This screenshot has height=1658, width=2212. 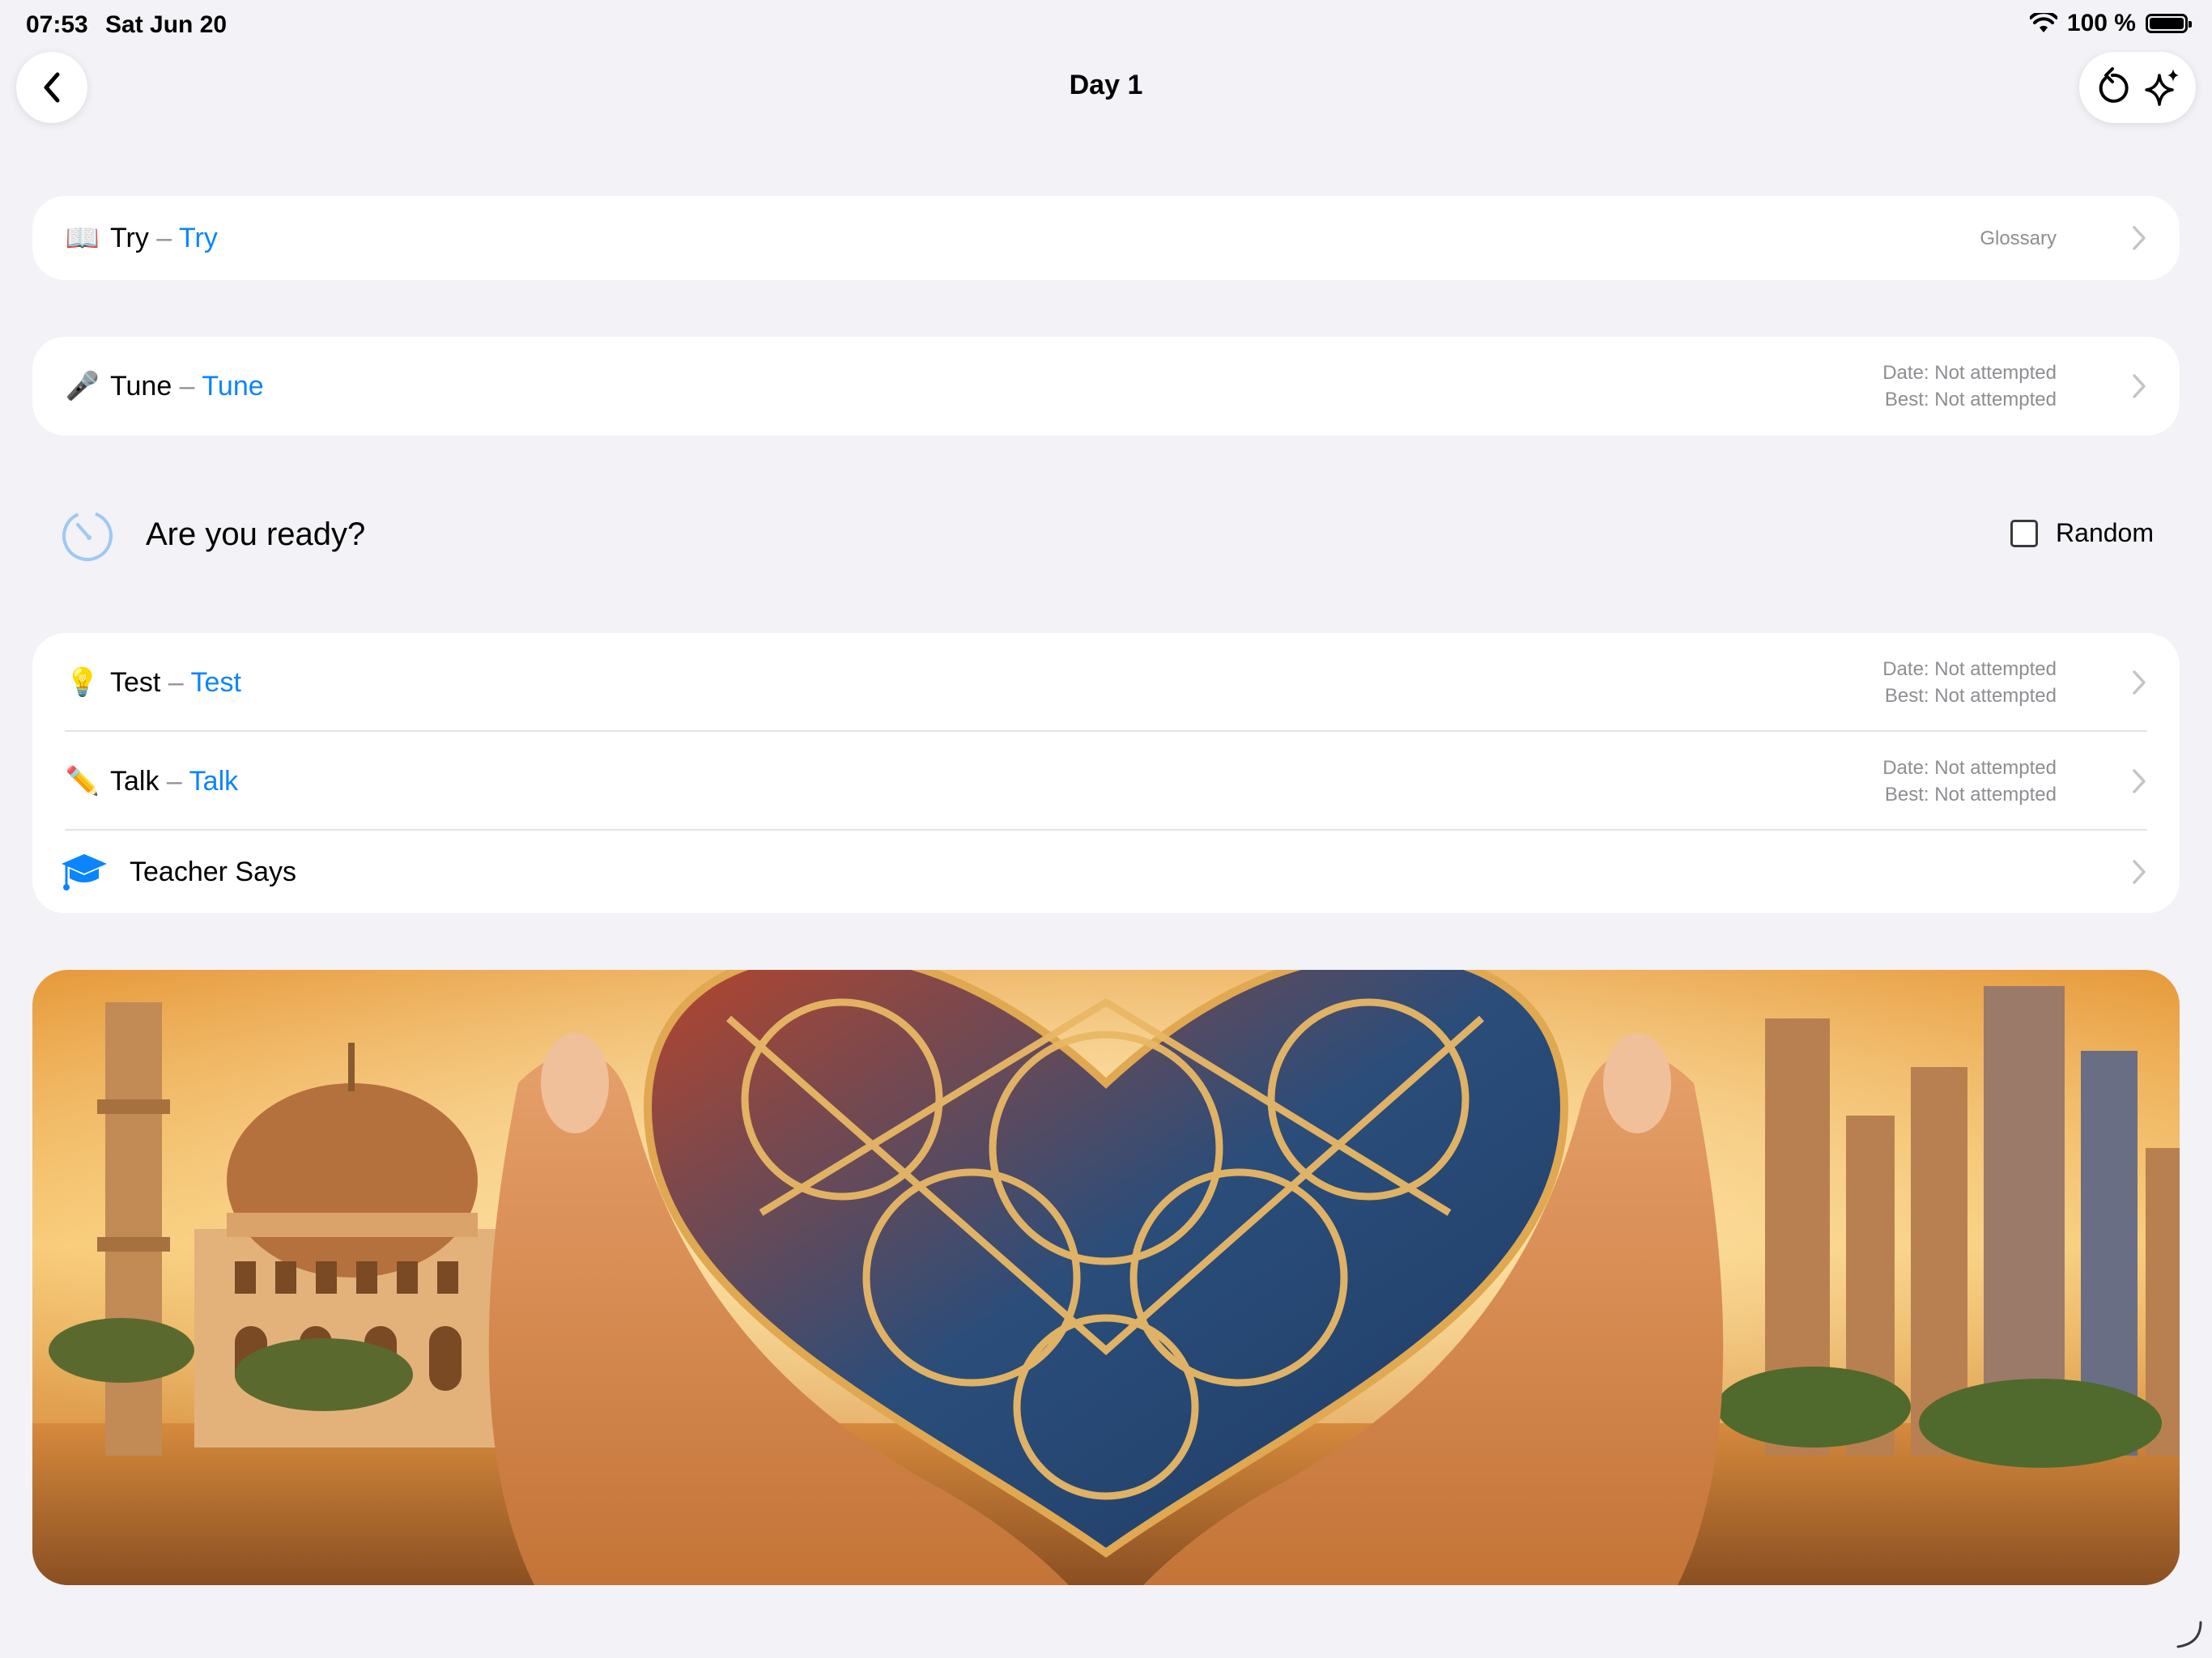 What do you see at coordinates (1970, 386) in the screenshot?
I see `tune-meta: Date: Not attempted Best: Not attempted` at bounding box center [1970, 386].